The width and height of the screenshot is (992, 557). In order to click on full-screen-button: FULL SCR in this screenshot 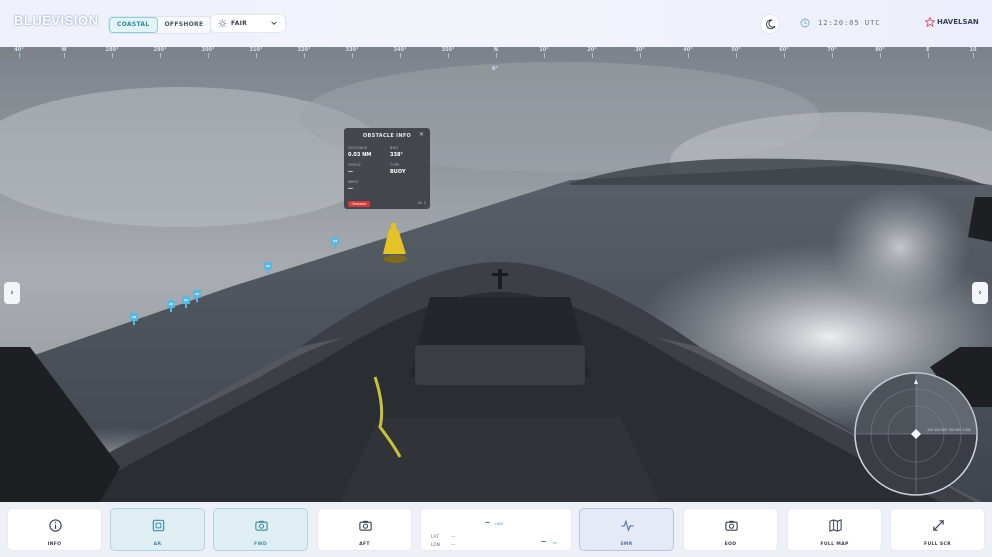, I will do `click(937, 529)`.